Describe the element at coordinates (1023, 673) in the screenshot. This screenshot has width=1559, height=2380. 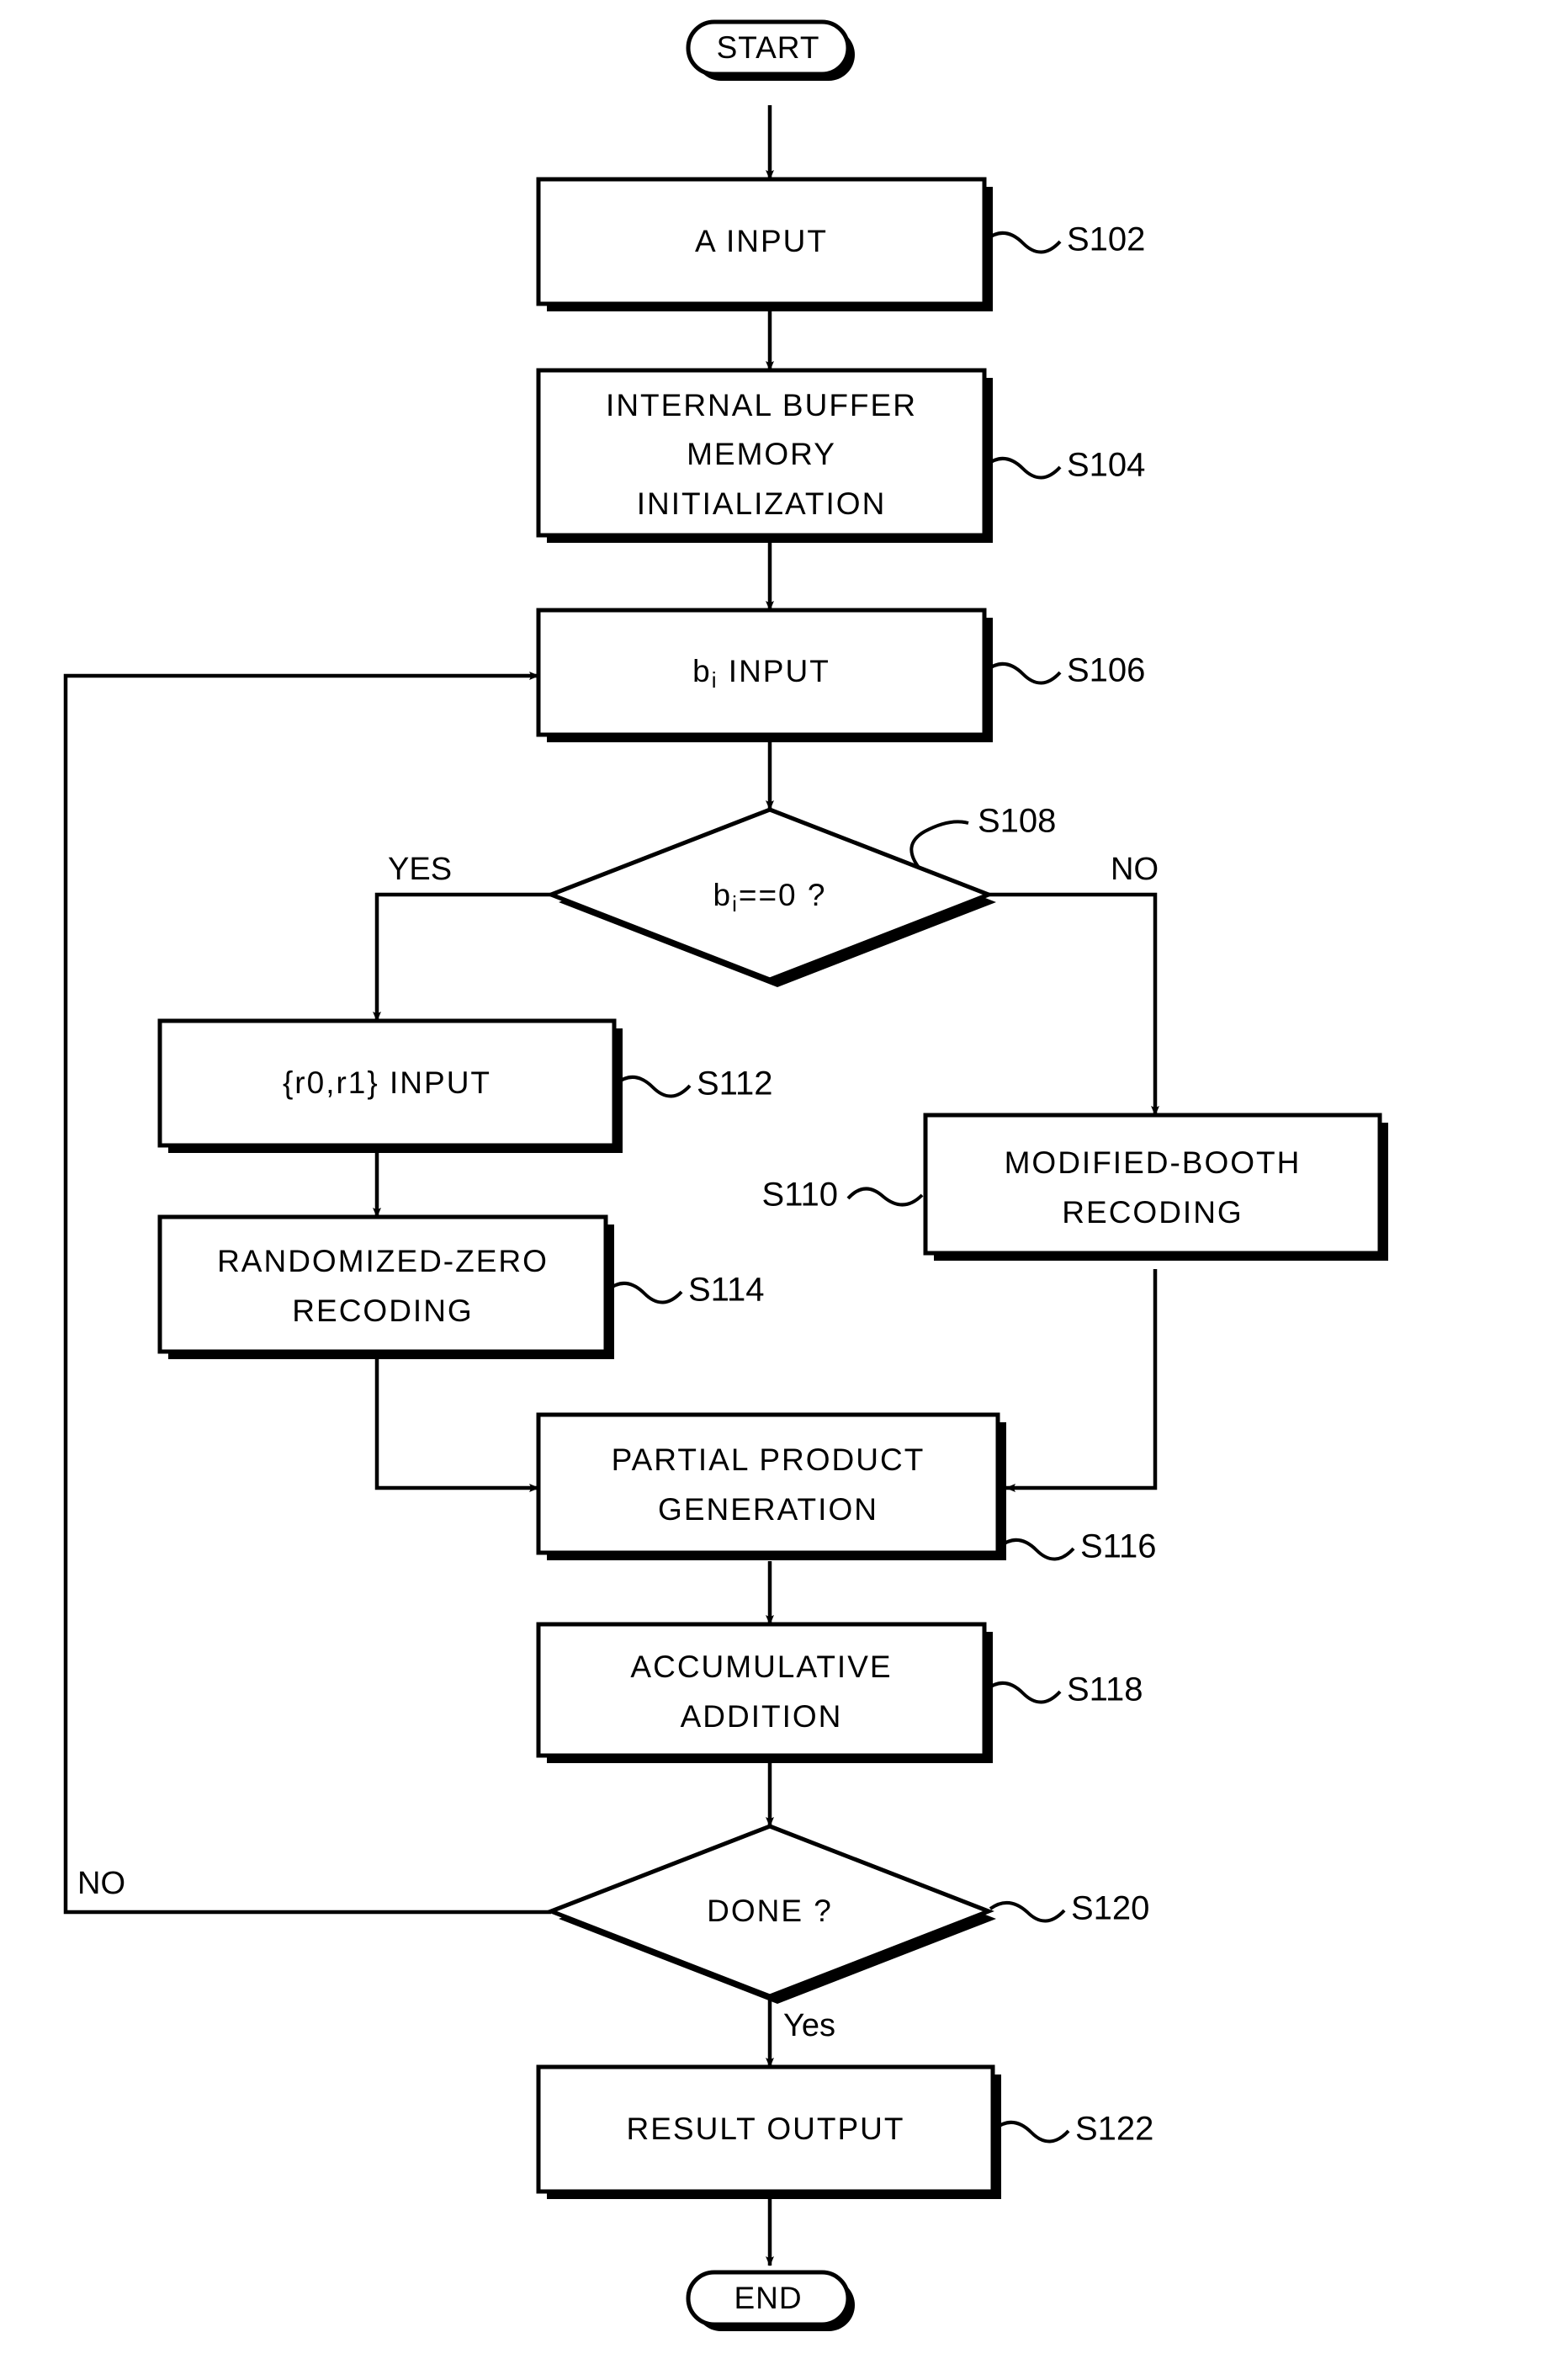
I see `s106-leader` at that location.